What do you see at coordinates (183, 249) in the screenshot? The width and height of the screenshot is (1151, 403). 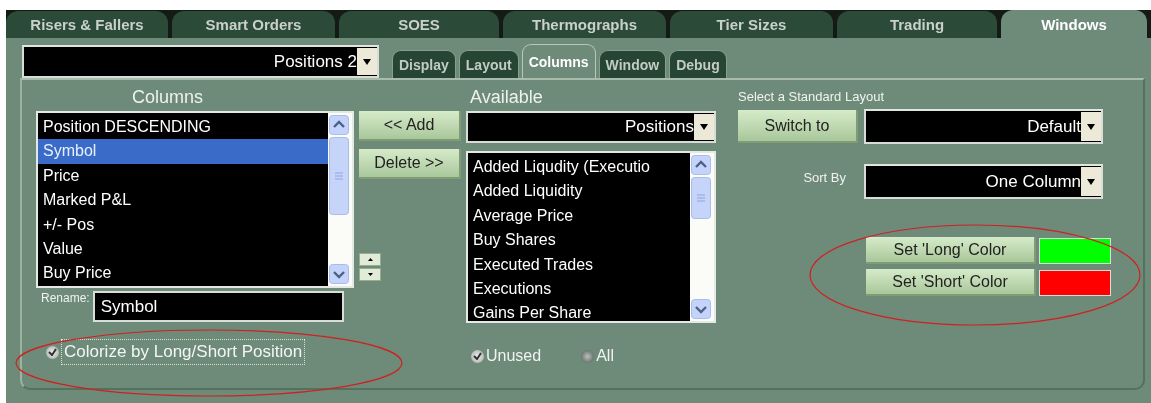 I see `list-item: Value` at bounding box center [183, 249].